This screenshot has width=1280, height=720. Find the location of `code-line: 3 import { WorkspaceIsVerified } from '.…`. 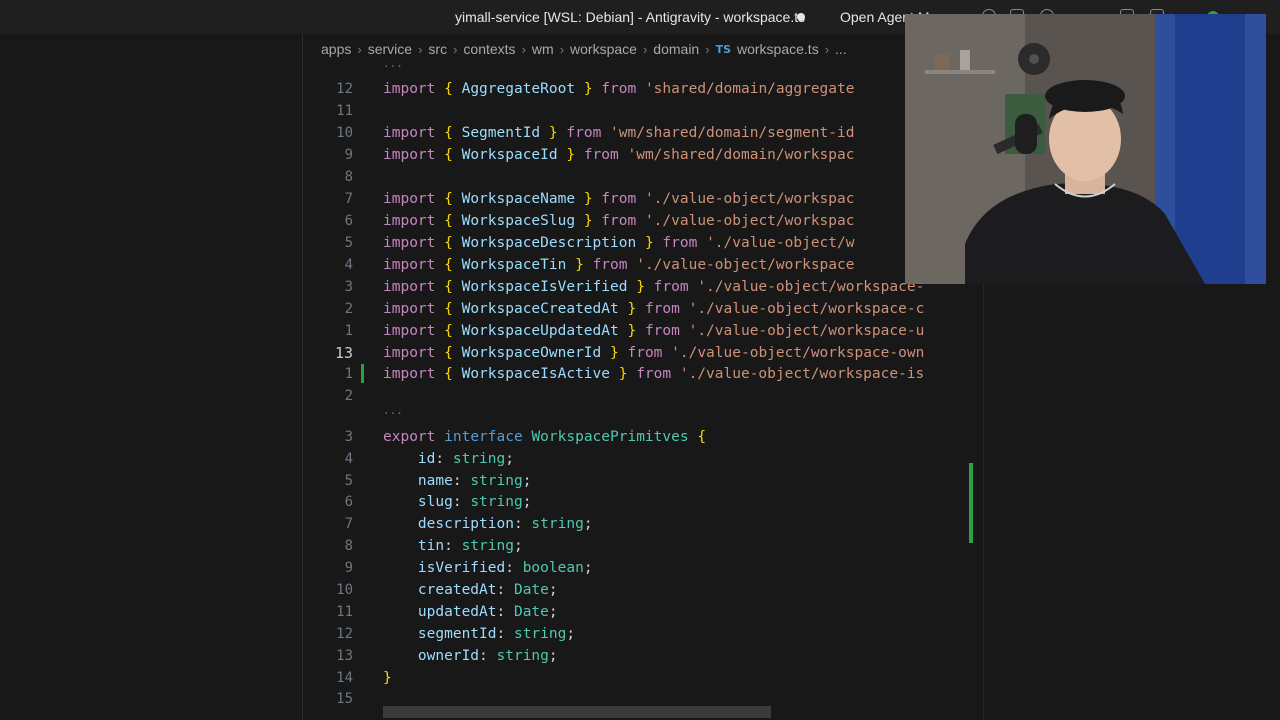

code-line: 3 import { WorkspaceIsVerified } from '.… is located at coordinates (643, 287).